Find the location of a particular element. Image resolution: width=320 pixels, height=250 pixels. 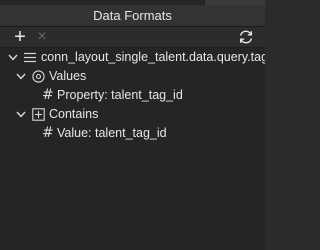

tree-row-contains: Contains is located at coordinates (132, 114).